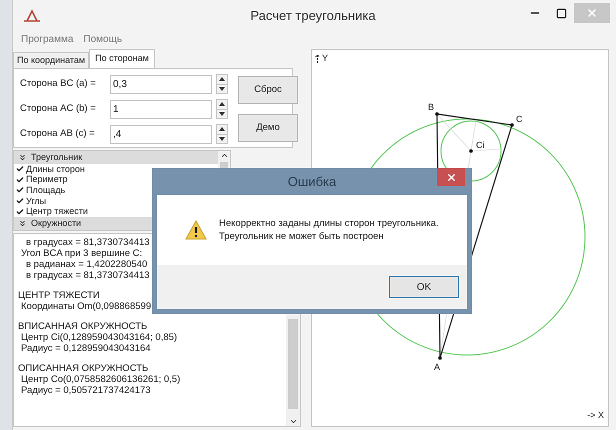  I want to click on output-line: в радианах = 1,4202280540, so click(86, 264).